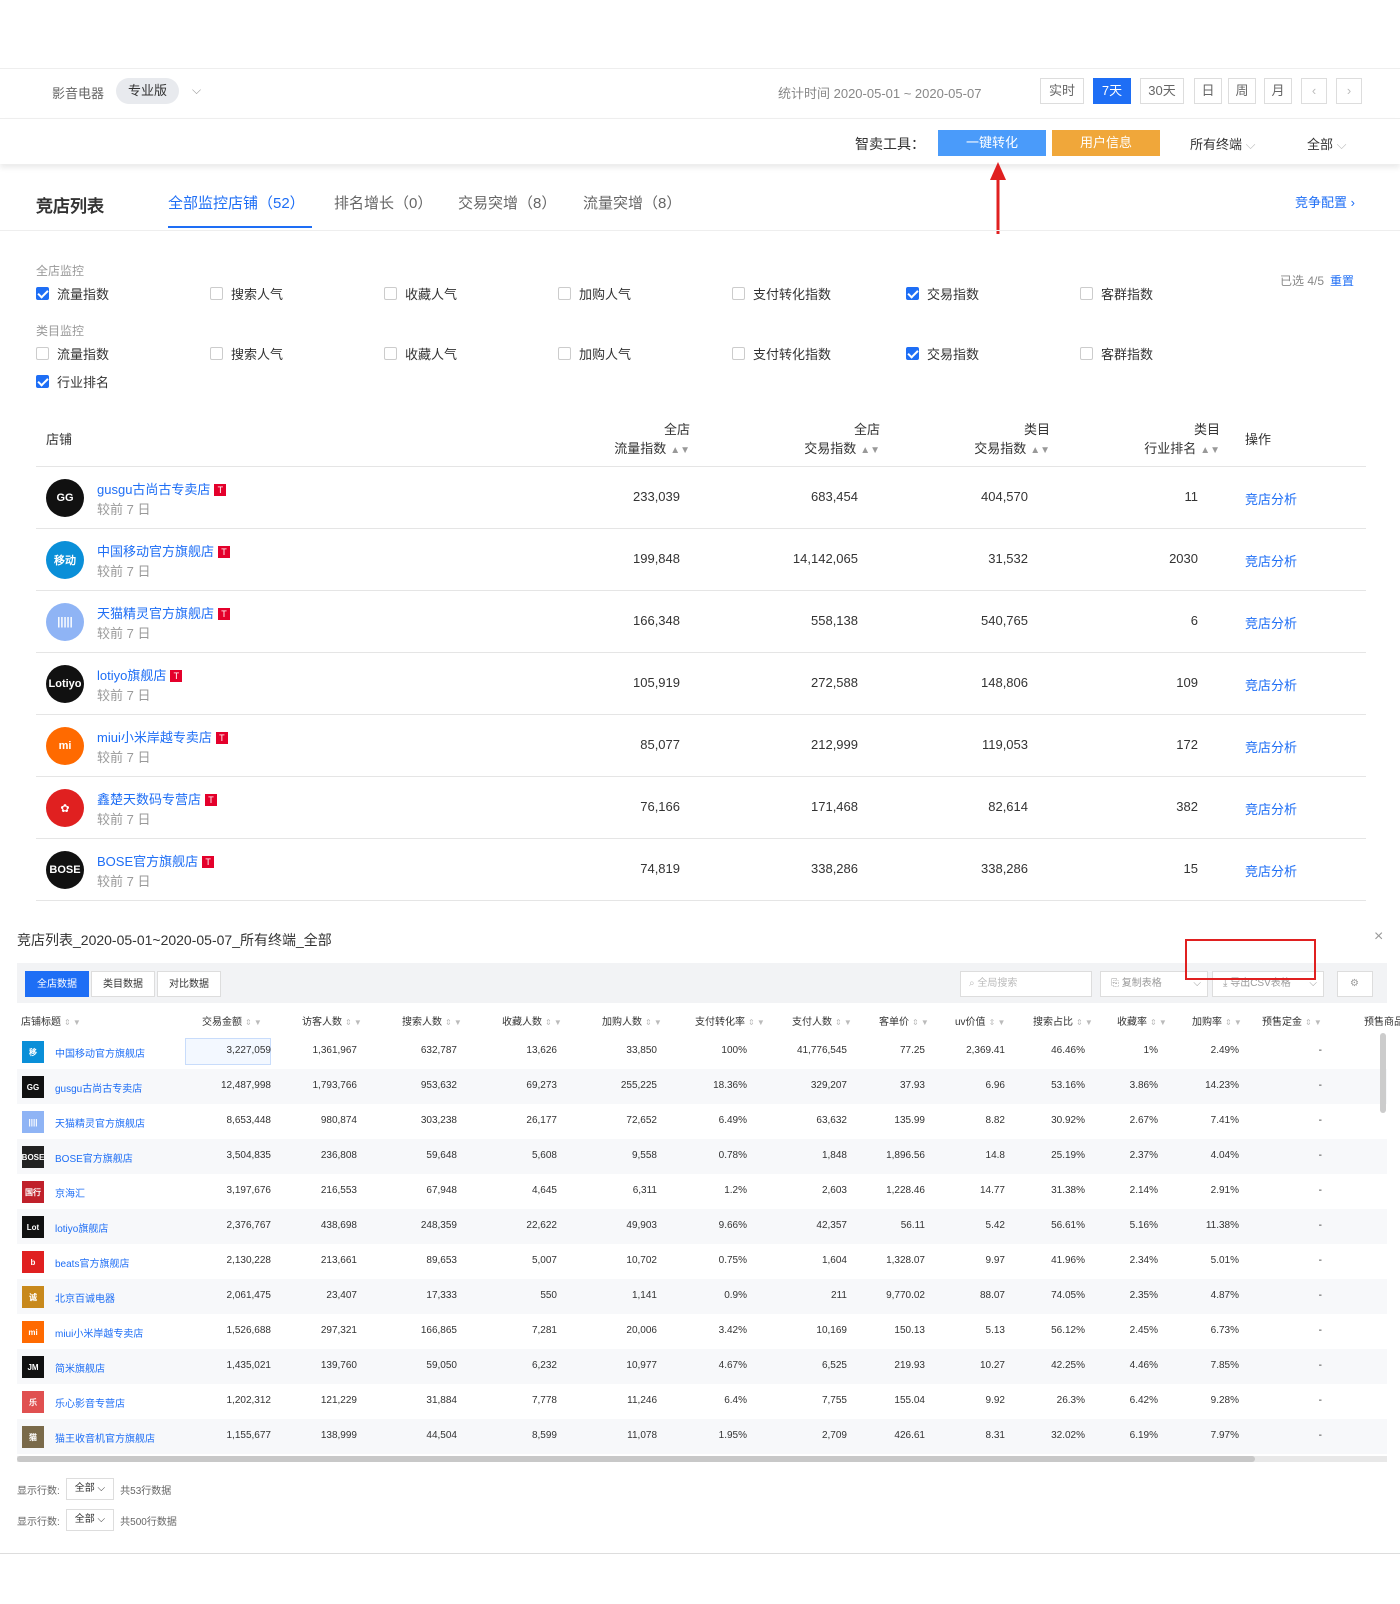 Image resolution: width=1400 pixels, height=1604 pixels. What do you see at coordinates (92, 1262) in the screenshot?
I see `shop-title-link: beats官方旗舰店` at bounding box center [92, 1262].